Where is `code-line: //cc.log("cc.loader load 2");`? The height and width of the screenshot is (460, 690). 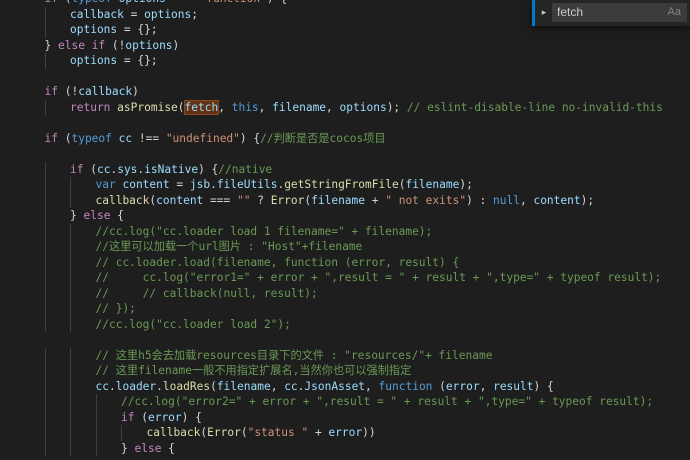
code-line: //cc.log("cc.loader load 2"); is located at coordinates (345, 324).